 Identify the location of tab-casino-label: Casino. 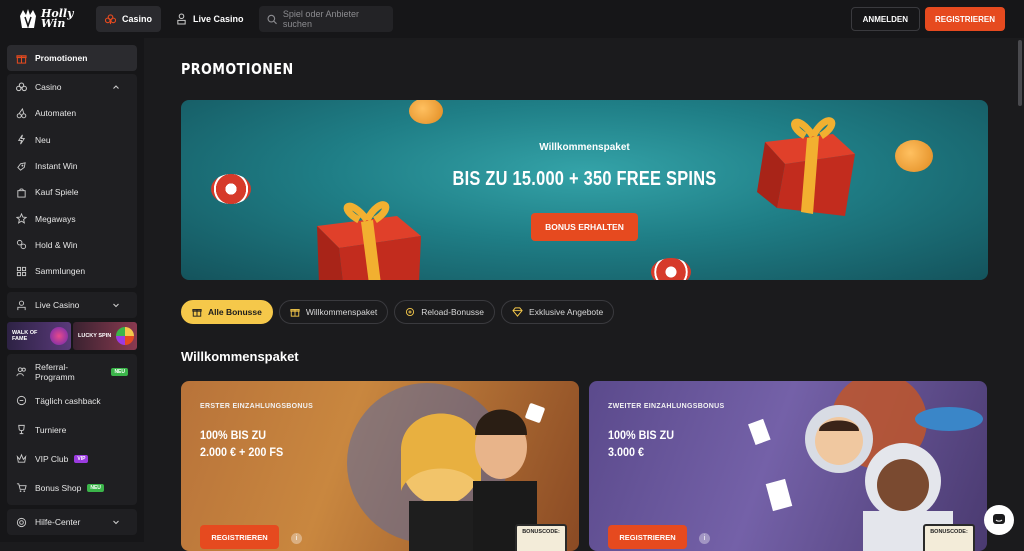
(137, 19).